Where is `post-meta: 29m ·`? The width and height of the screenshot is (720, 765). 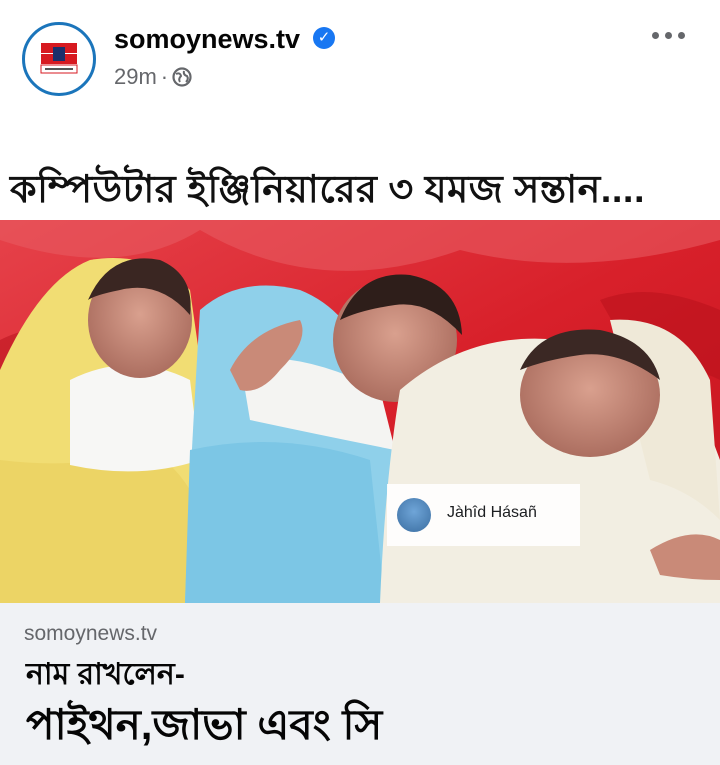
post-meta: 29m · is located at coordinates (153, 78).